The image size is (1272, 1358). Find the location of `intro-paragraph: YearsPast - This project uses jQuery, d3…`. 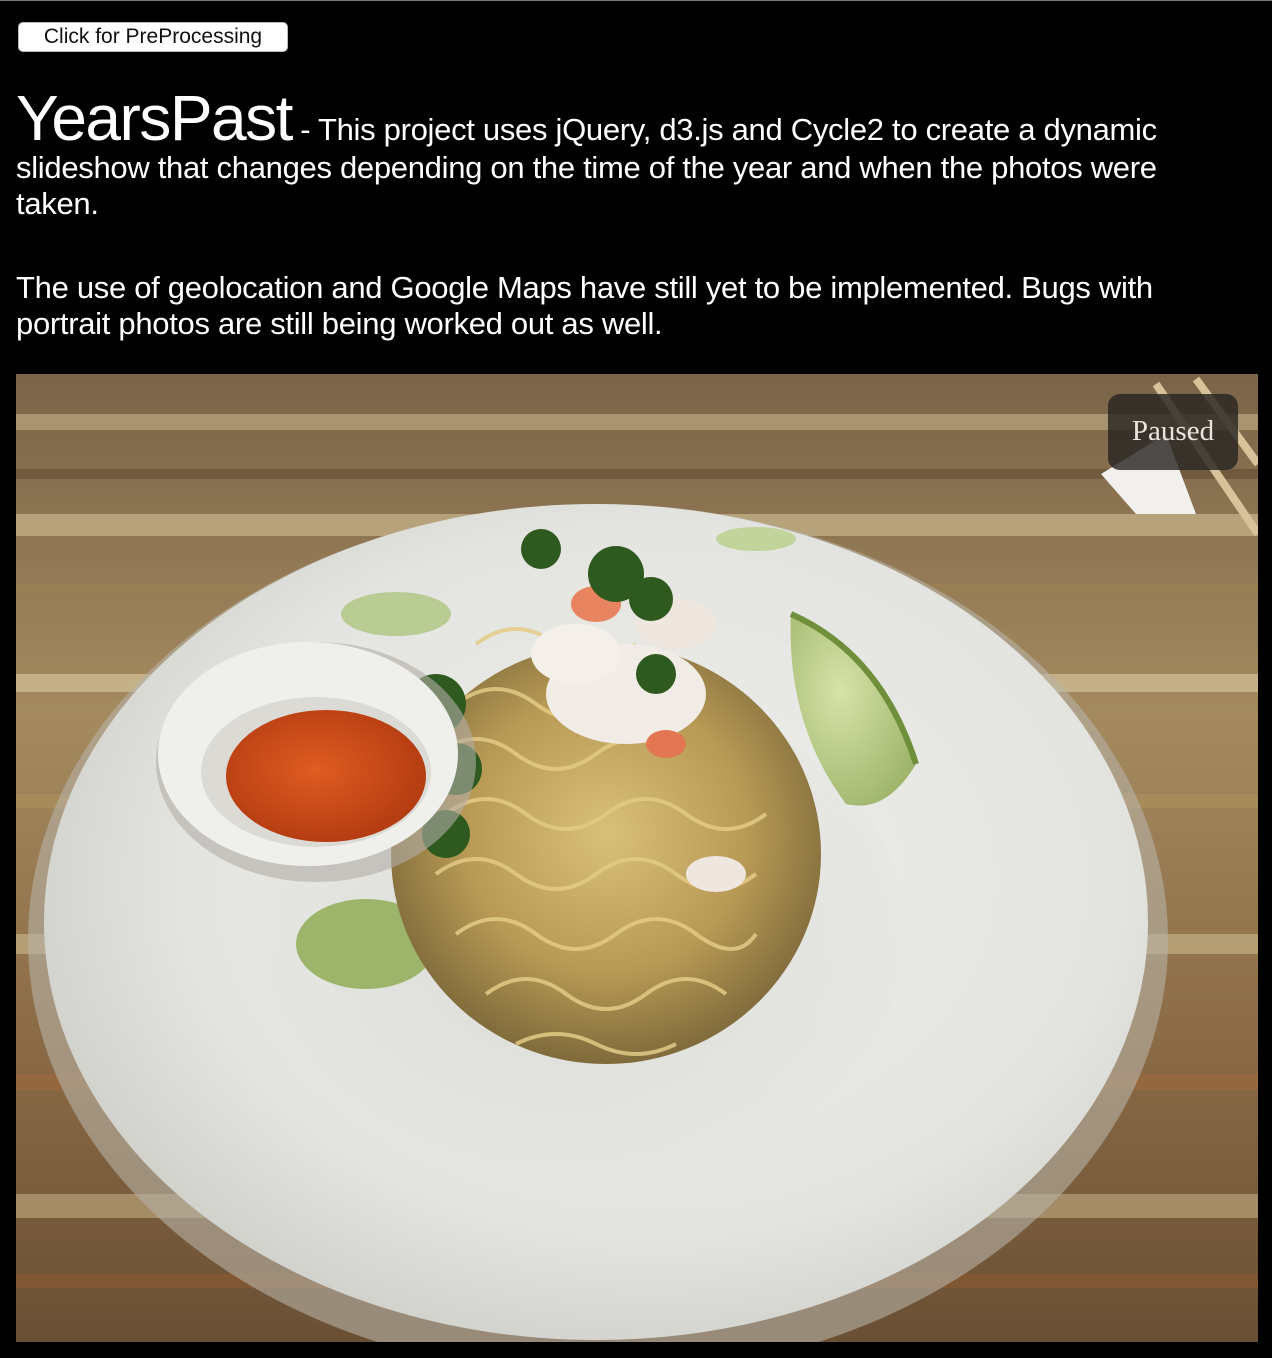

intro-paragraph: YearsPast - This project uses jQuery, d3… is located at coordinates (626, 154).